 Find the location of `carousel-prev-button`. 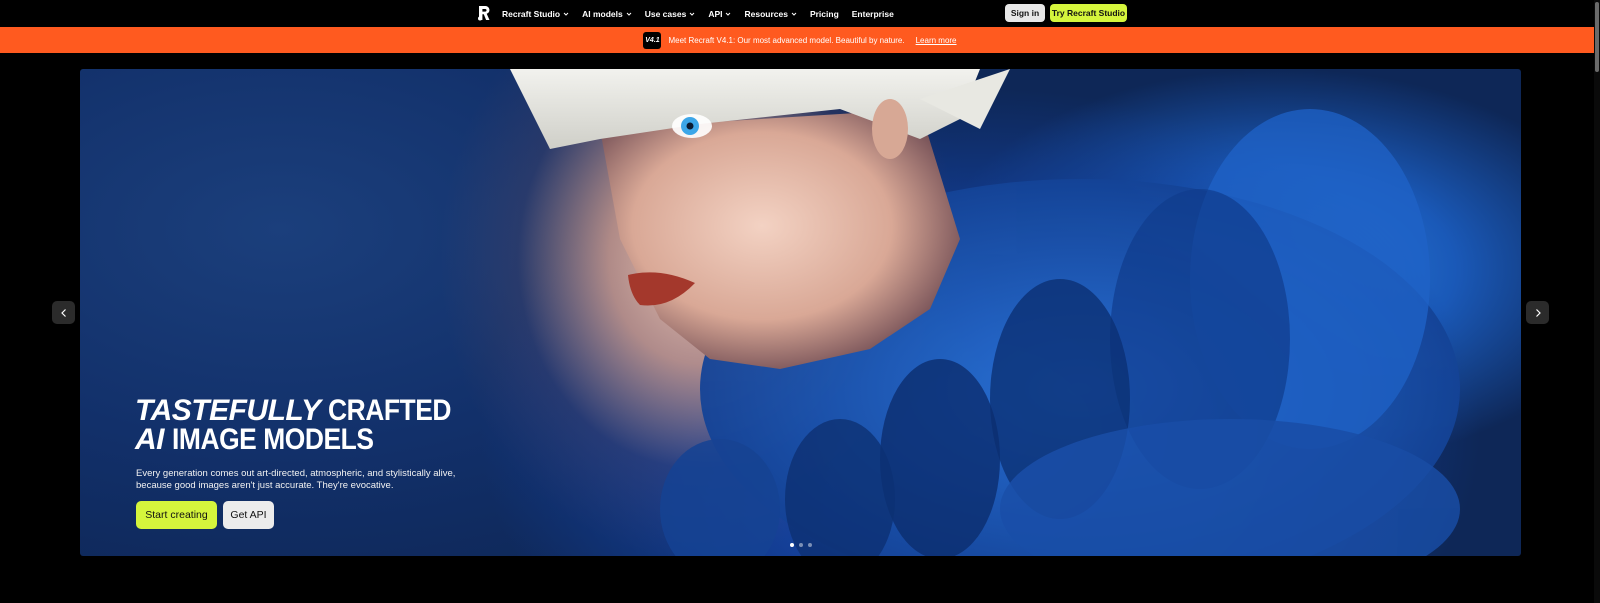

carousel-prev-button is located at coordinates (63, 312).